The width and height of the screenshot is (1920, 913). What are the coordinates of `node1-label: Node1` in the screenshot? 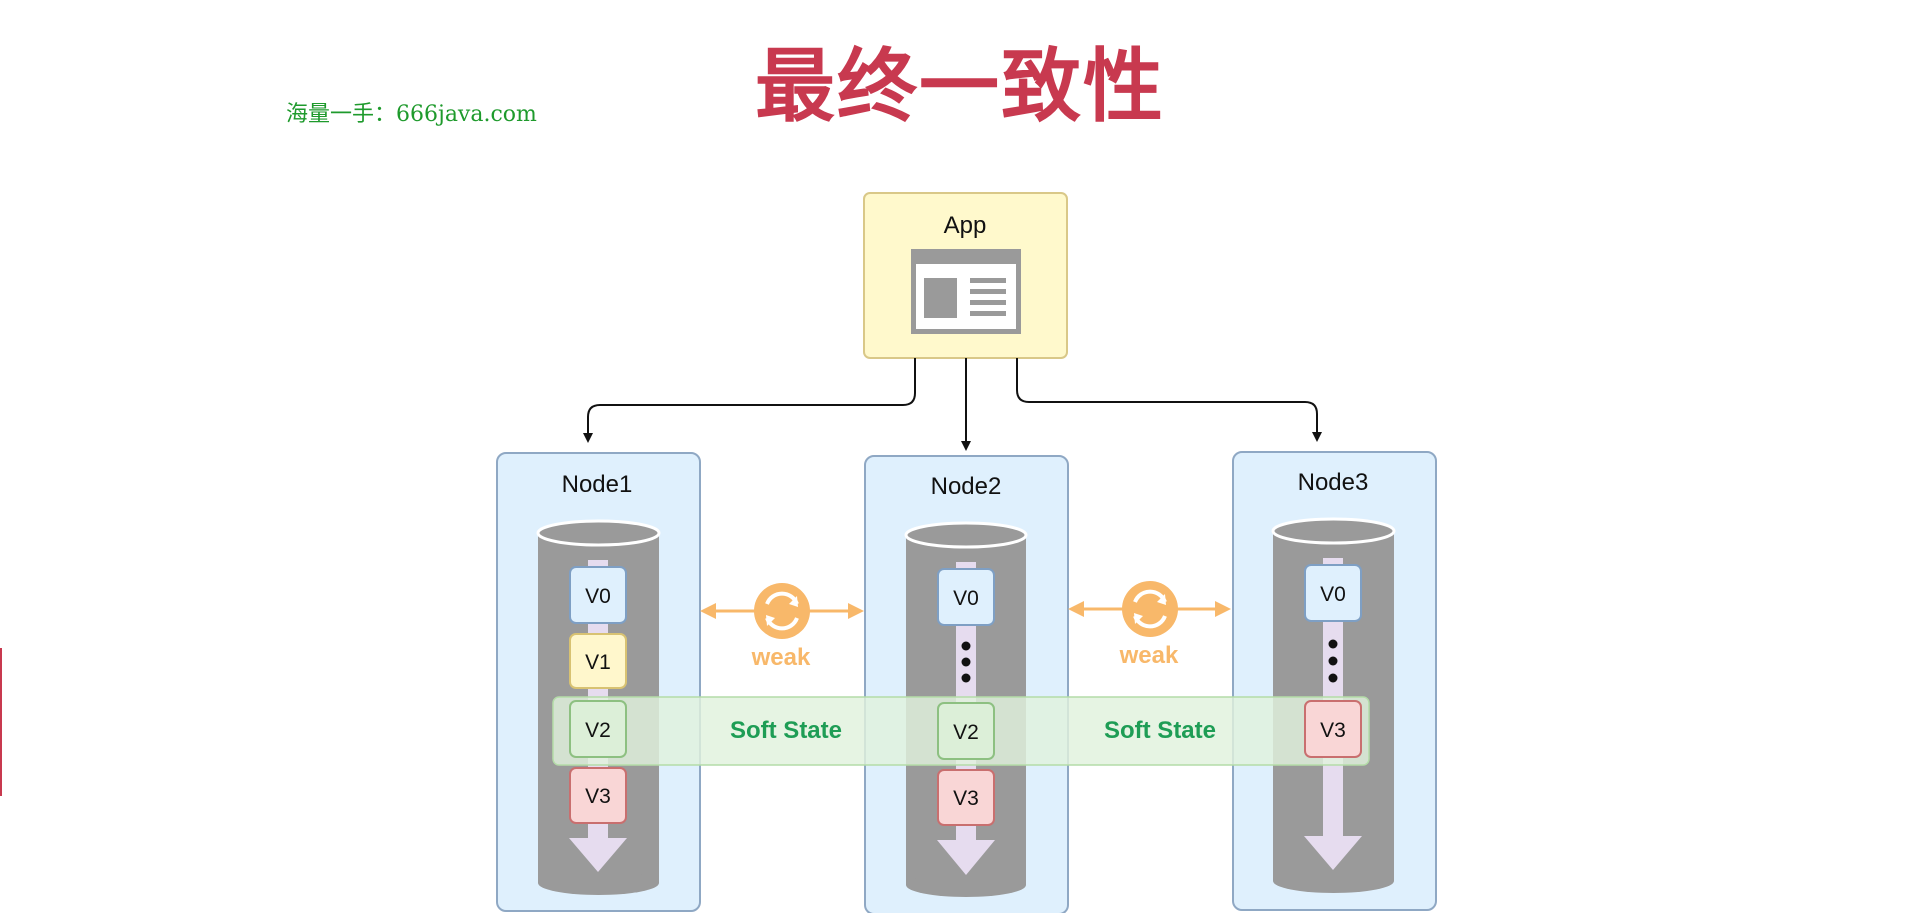 It's located at (597, 484).